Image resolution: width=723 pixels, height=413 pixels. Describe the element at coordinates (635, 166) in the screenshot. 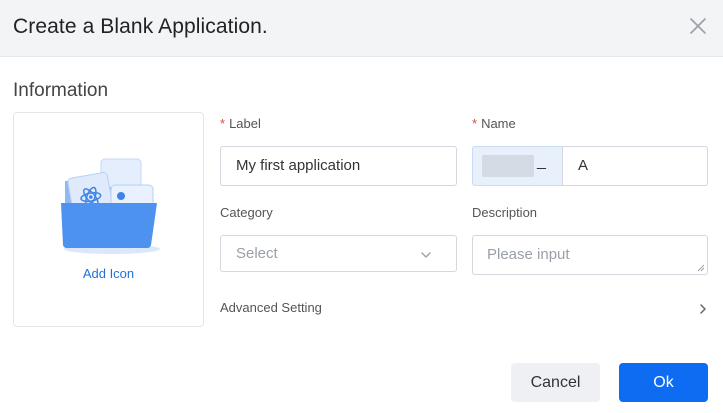

I see `name-input: A` at that location.